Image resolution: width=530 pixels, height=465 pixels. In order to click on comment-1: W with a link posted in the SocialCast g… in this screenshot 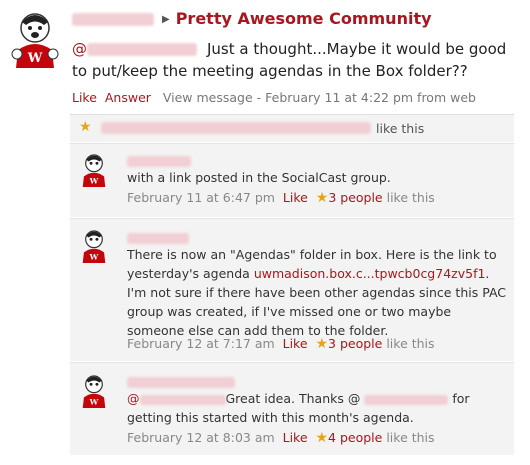, I will do `click(292, 180)`.